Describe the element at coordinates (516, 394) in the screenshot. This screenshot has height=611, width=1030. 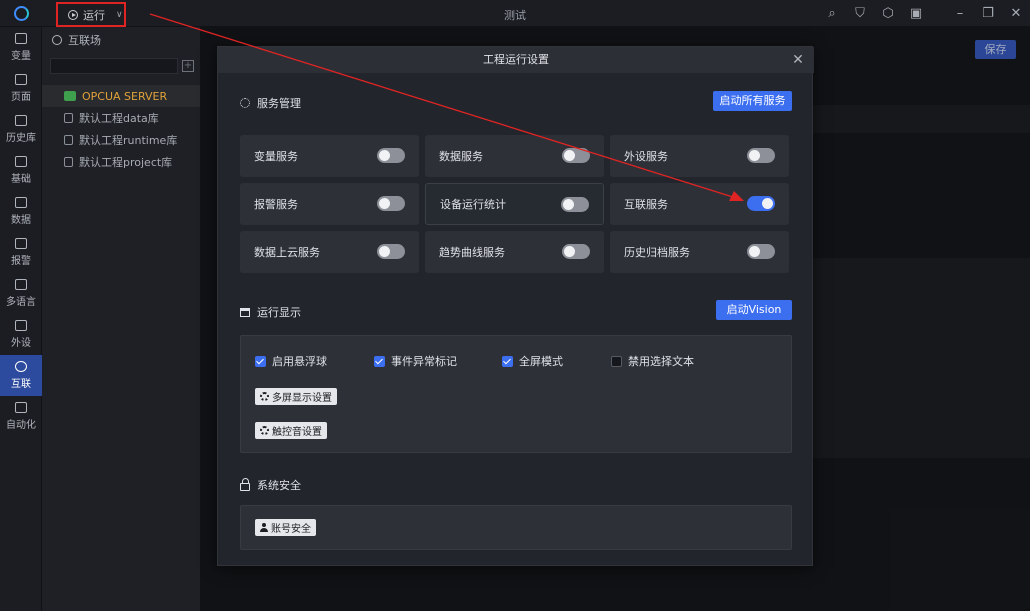
I see `display-options-panel: 启用悬浮球 事件异常标记 全屏模式 禁用选择文本 多屏显示设置 触控音设置` at that location.